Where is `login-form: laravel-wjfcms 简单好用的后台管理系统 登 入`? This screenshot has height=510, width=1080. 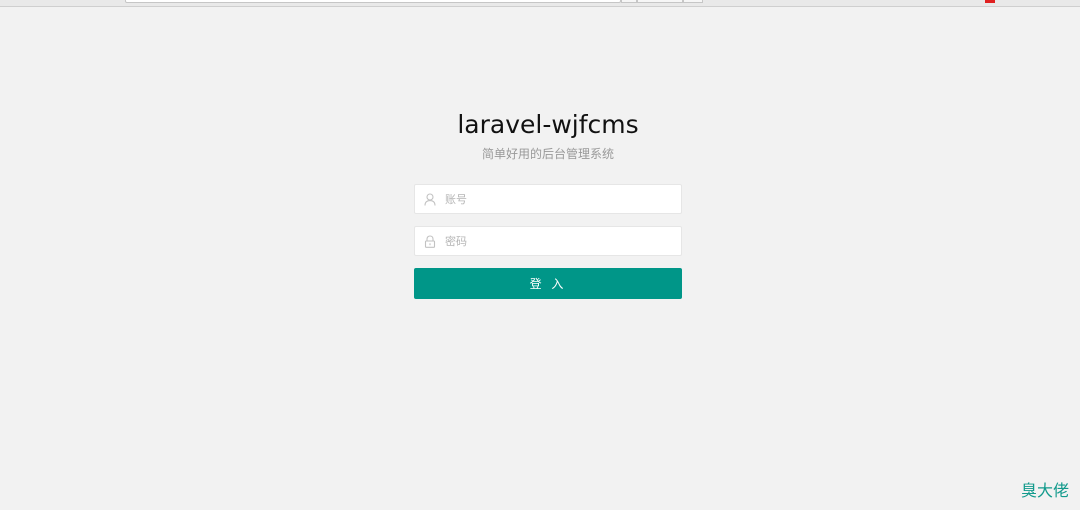 login-form: laravel-wjfcms 简单好用的后台管理系统 登 入 is located at coordinates (548, 203).